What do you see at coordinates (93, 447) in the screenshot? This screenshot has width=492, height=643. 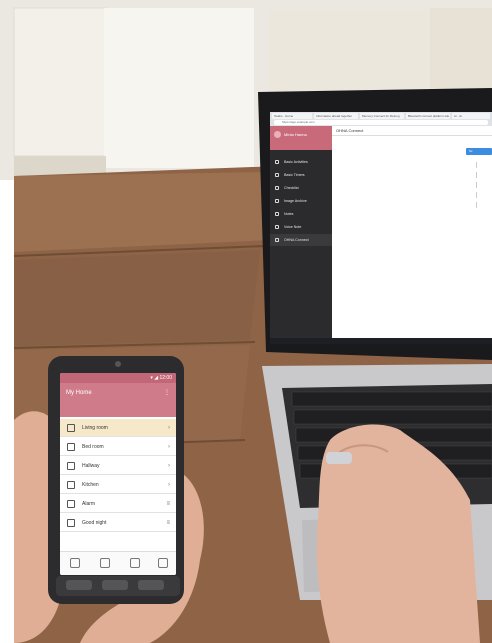 I see `room-label: Bed room` at bounding box center [93, 447].